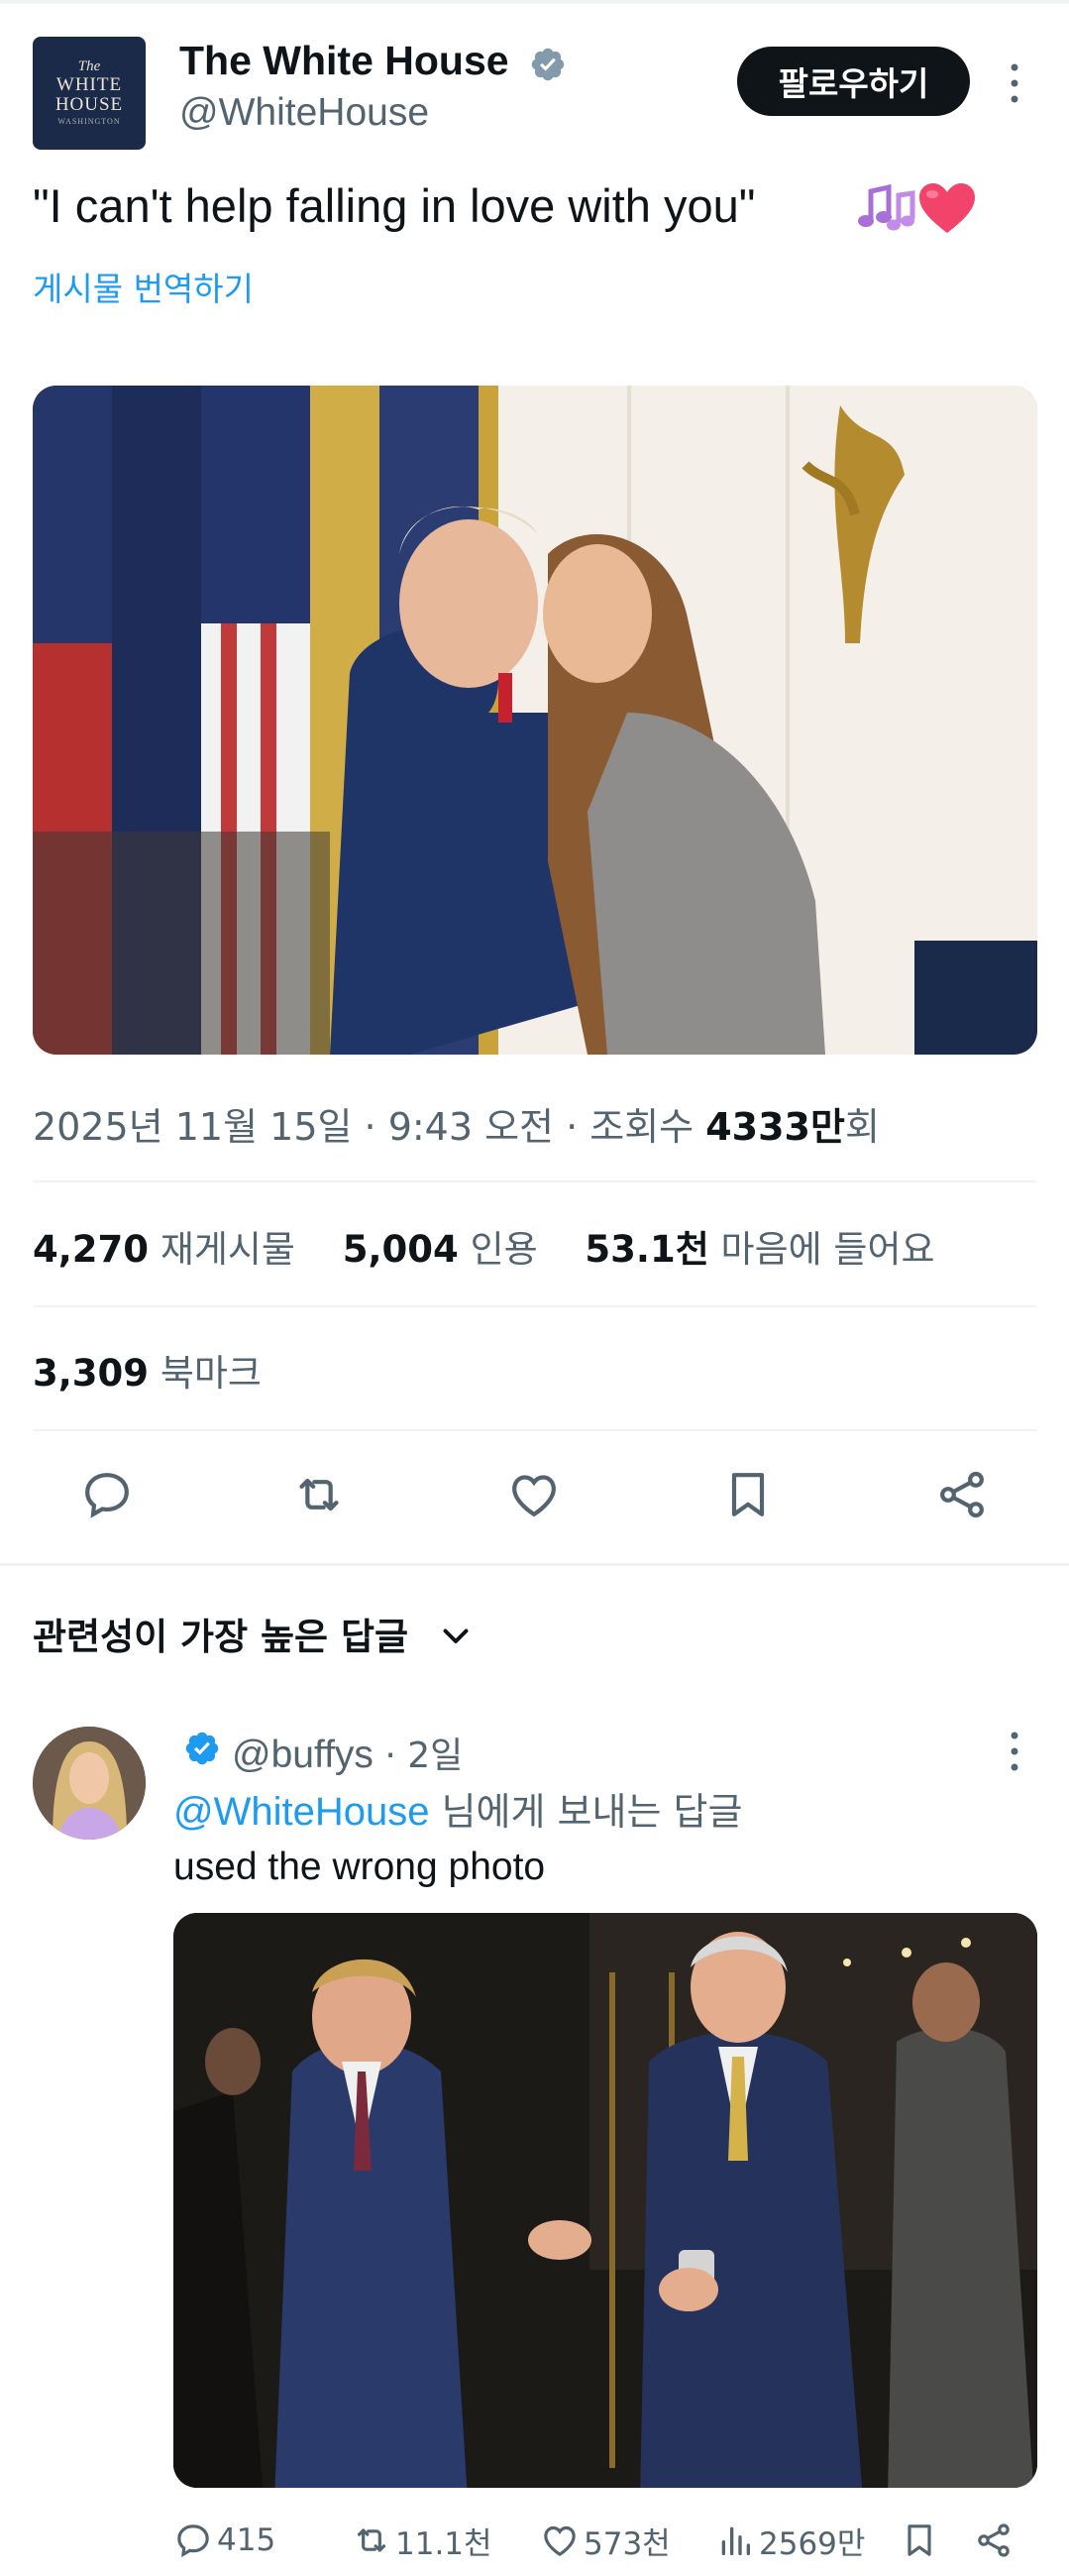 This screenshot has height=2576, width=1069. Describe the element at coordinates (443, 2543) in the screenshot. I see `reply-reposts-count: 11.1천` at that location.